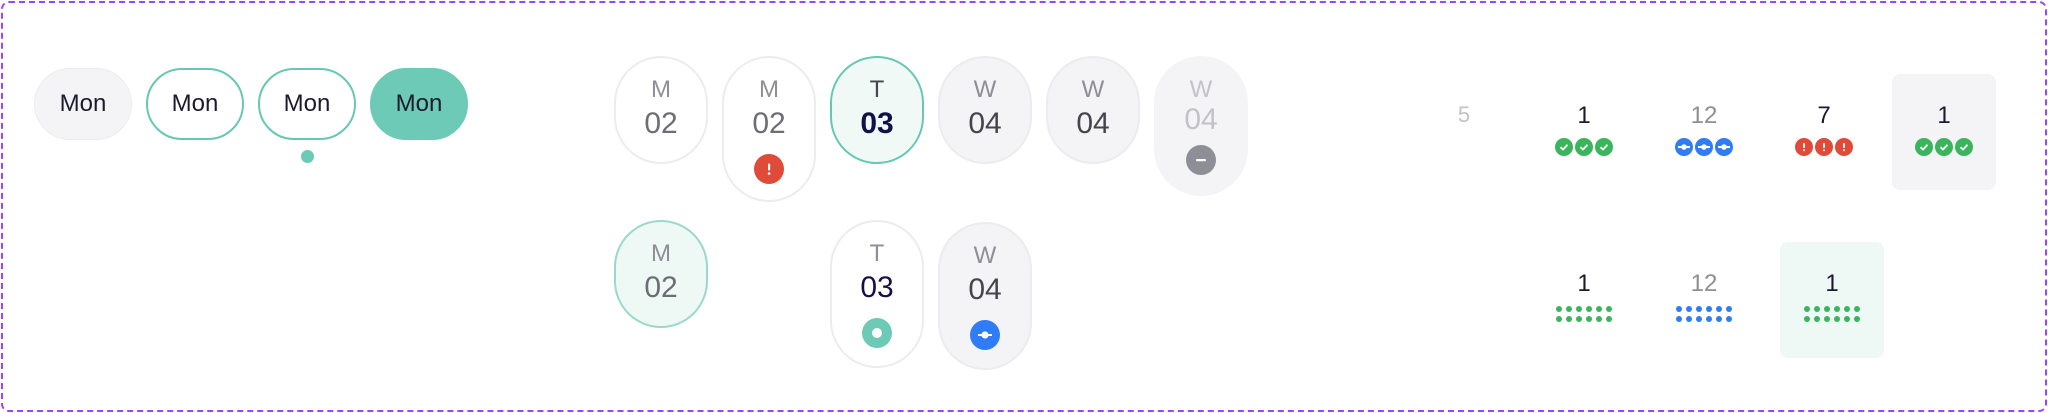 The height and width of the screenshot is (413, 2048). I want to click on date-pill-event: T 03, so click(877, 294).